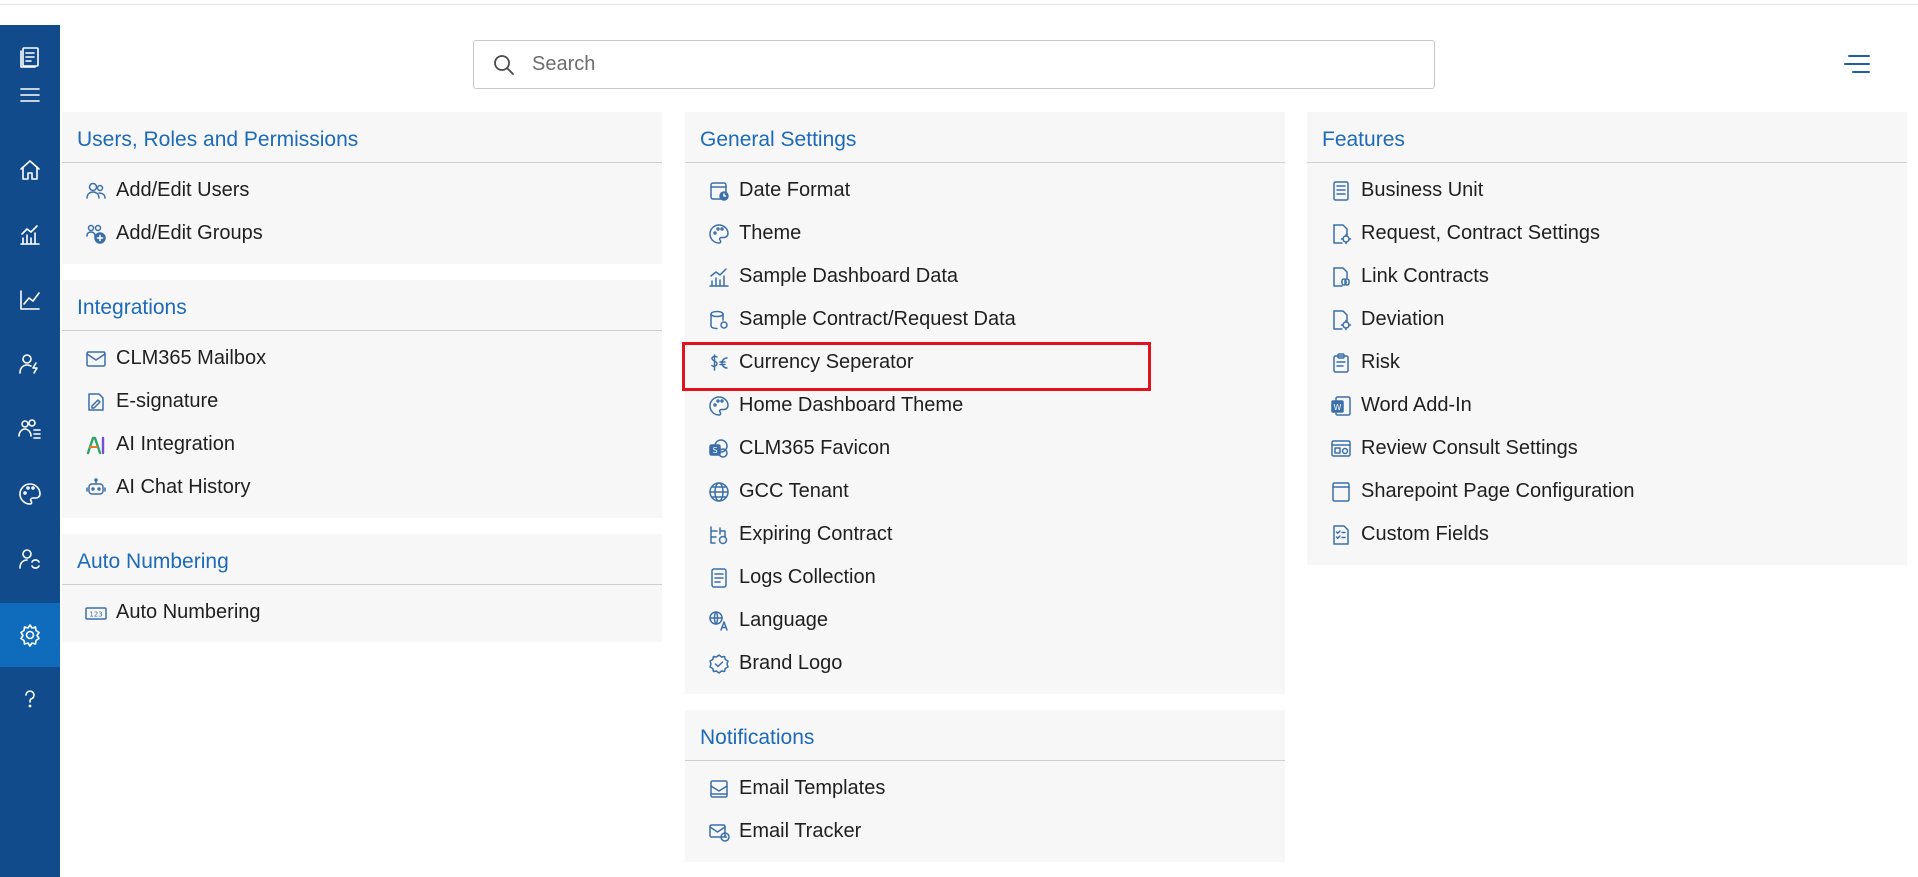  What do you see at coordinates (30, 364) in the screenshot?
I see `user-flash-icon` at bounding box center [30, 364].